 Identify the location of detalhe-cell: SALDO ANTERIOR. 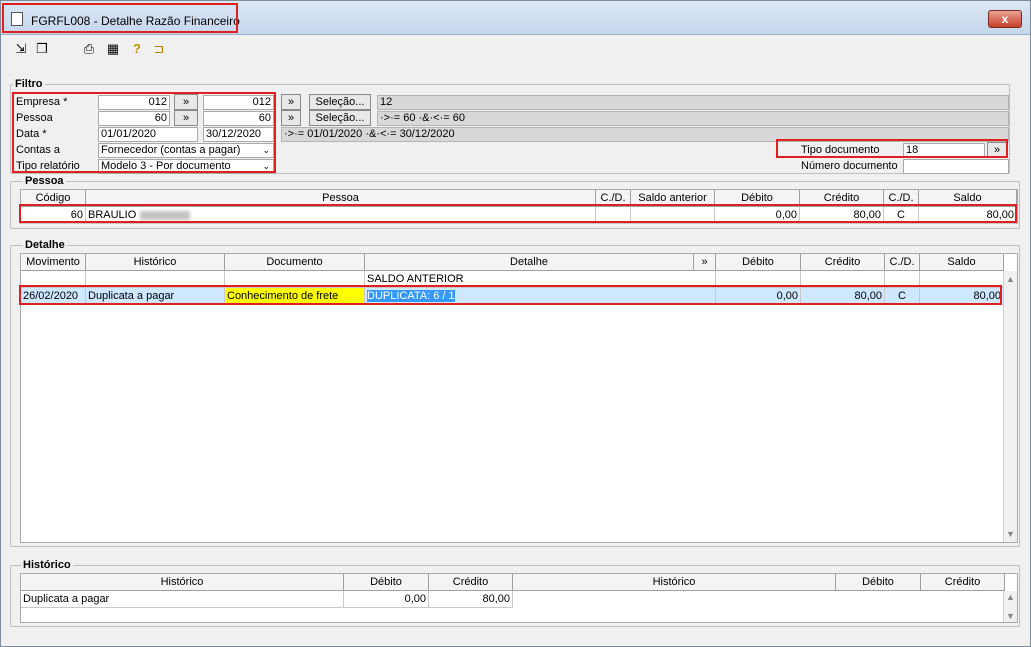
(540, 279).